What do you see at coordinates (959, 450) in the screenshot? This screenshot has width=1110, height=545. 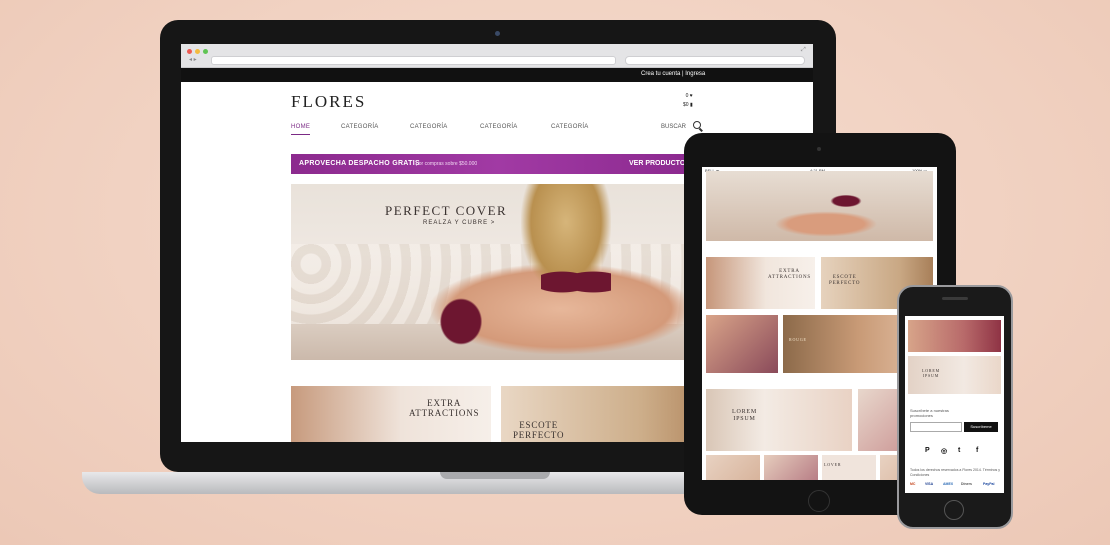 I see `twitter-icon: t` at bounding box center [959, 450].